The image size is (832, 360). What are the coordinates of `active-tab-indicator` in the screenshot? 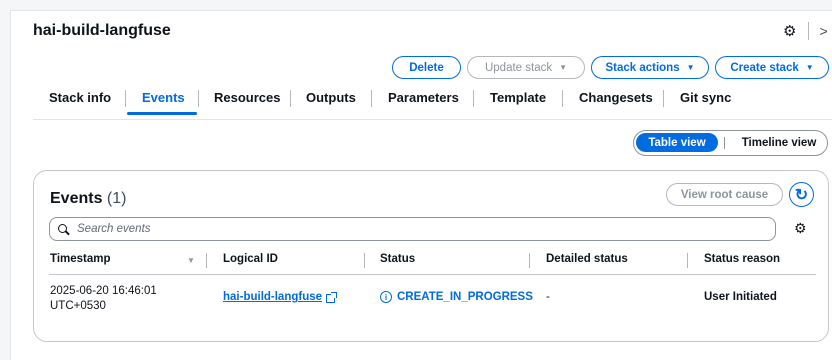 It's located at (162, 113).